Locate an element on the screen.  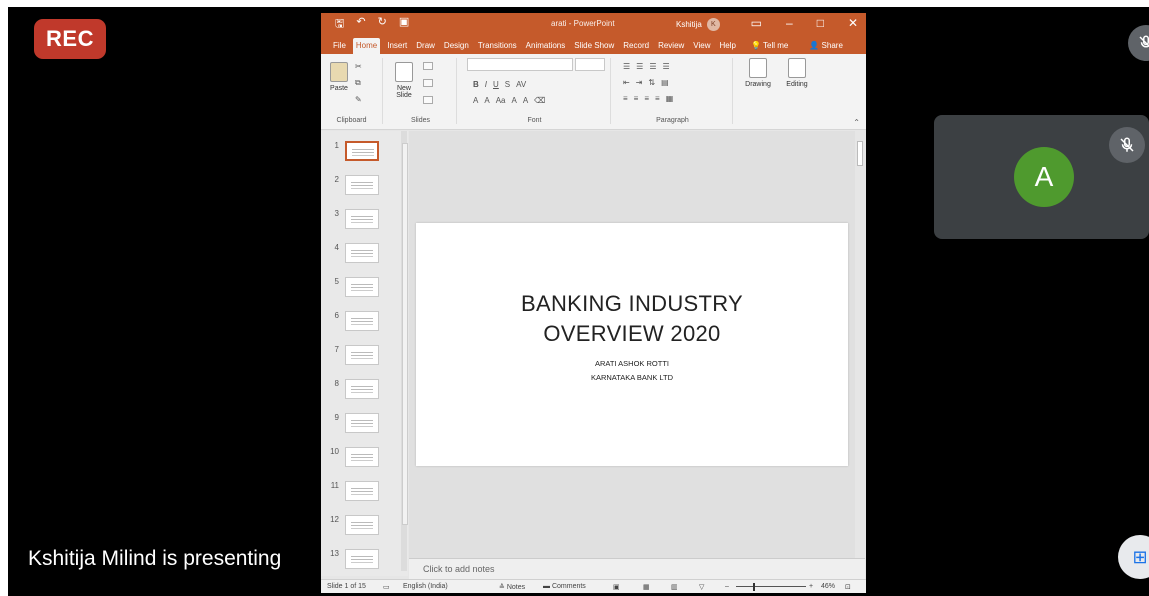
ribbon-display-icon: ▭ is located at coordinates (756, 23).